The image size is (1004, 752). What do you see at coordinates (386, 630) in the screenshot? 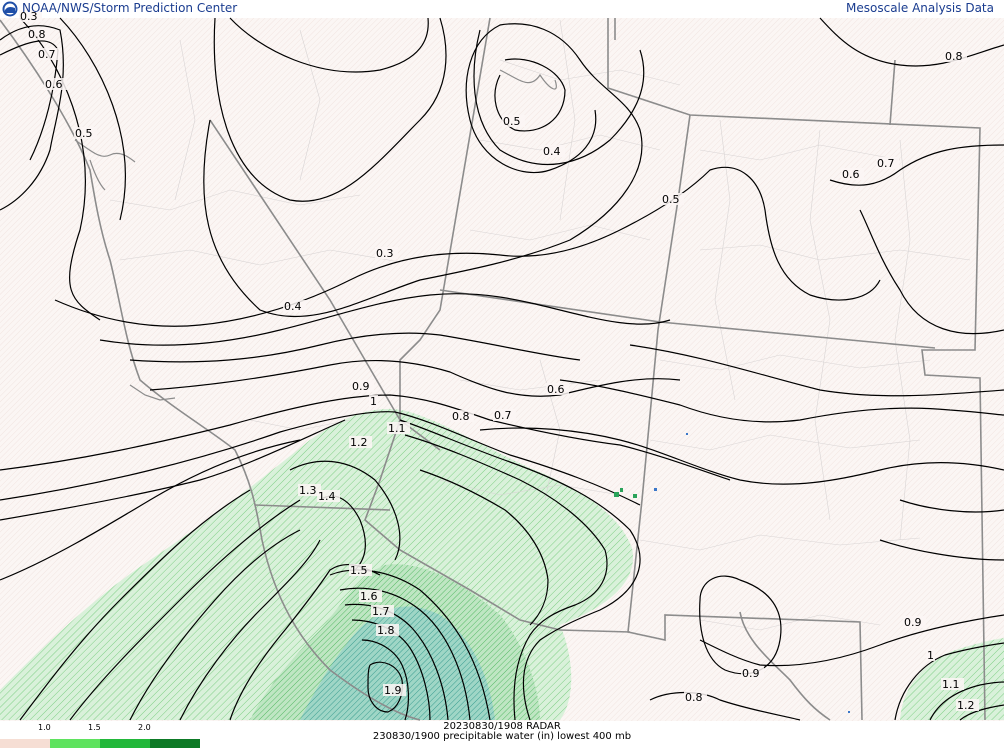
I see `contour-label: 1.8` at bounding box center [386, 630].